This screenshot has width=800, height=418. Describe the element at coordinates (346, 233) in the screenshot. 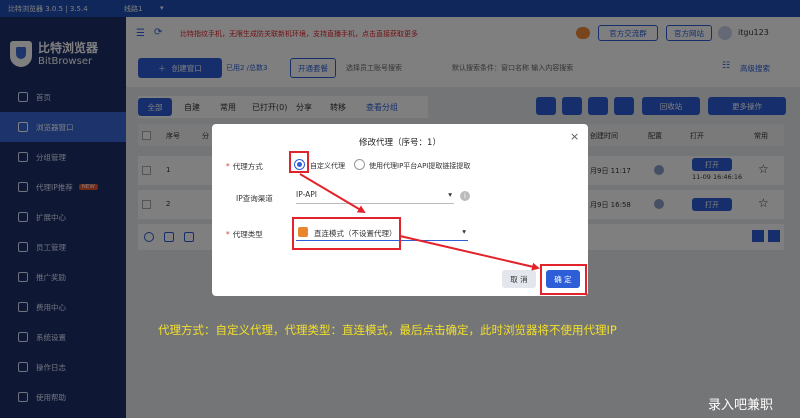

I see `annotation-box-proxy-type` at that location.